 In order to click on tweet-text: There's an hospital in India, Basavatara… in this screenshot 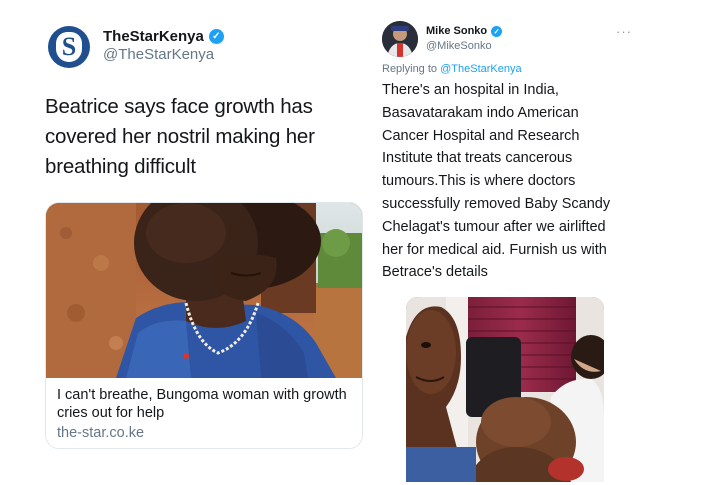, I will do `click(496, 181)`.